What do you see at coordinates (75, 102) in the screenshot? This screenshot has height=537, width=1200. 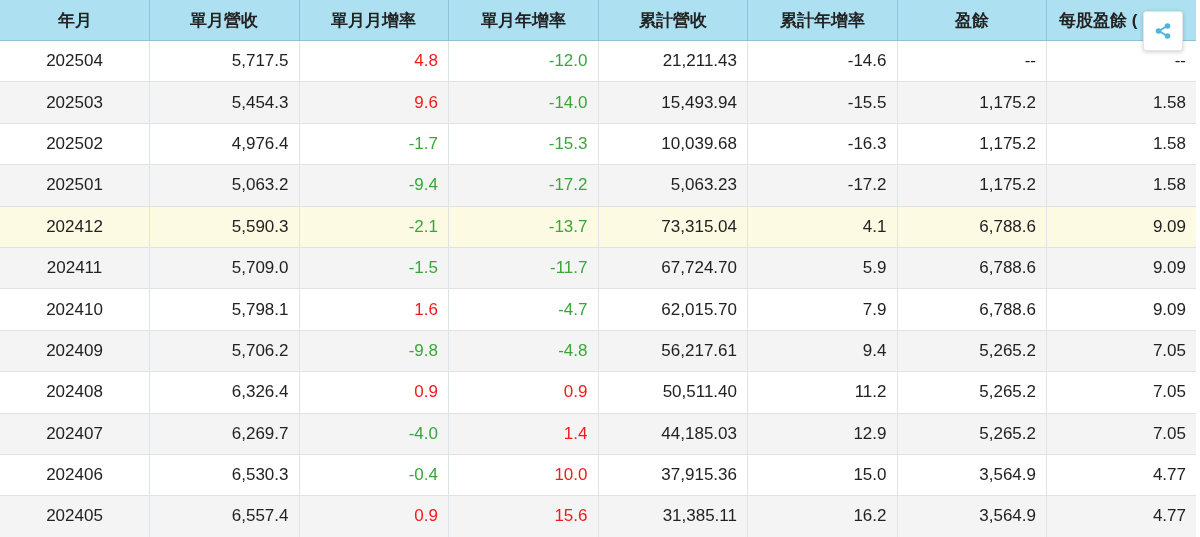 I see `table-cell: 202503` at bounding box center [75, 102].